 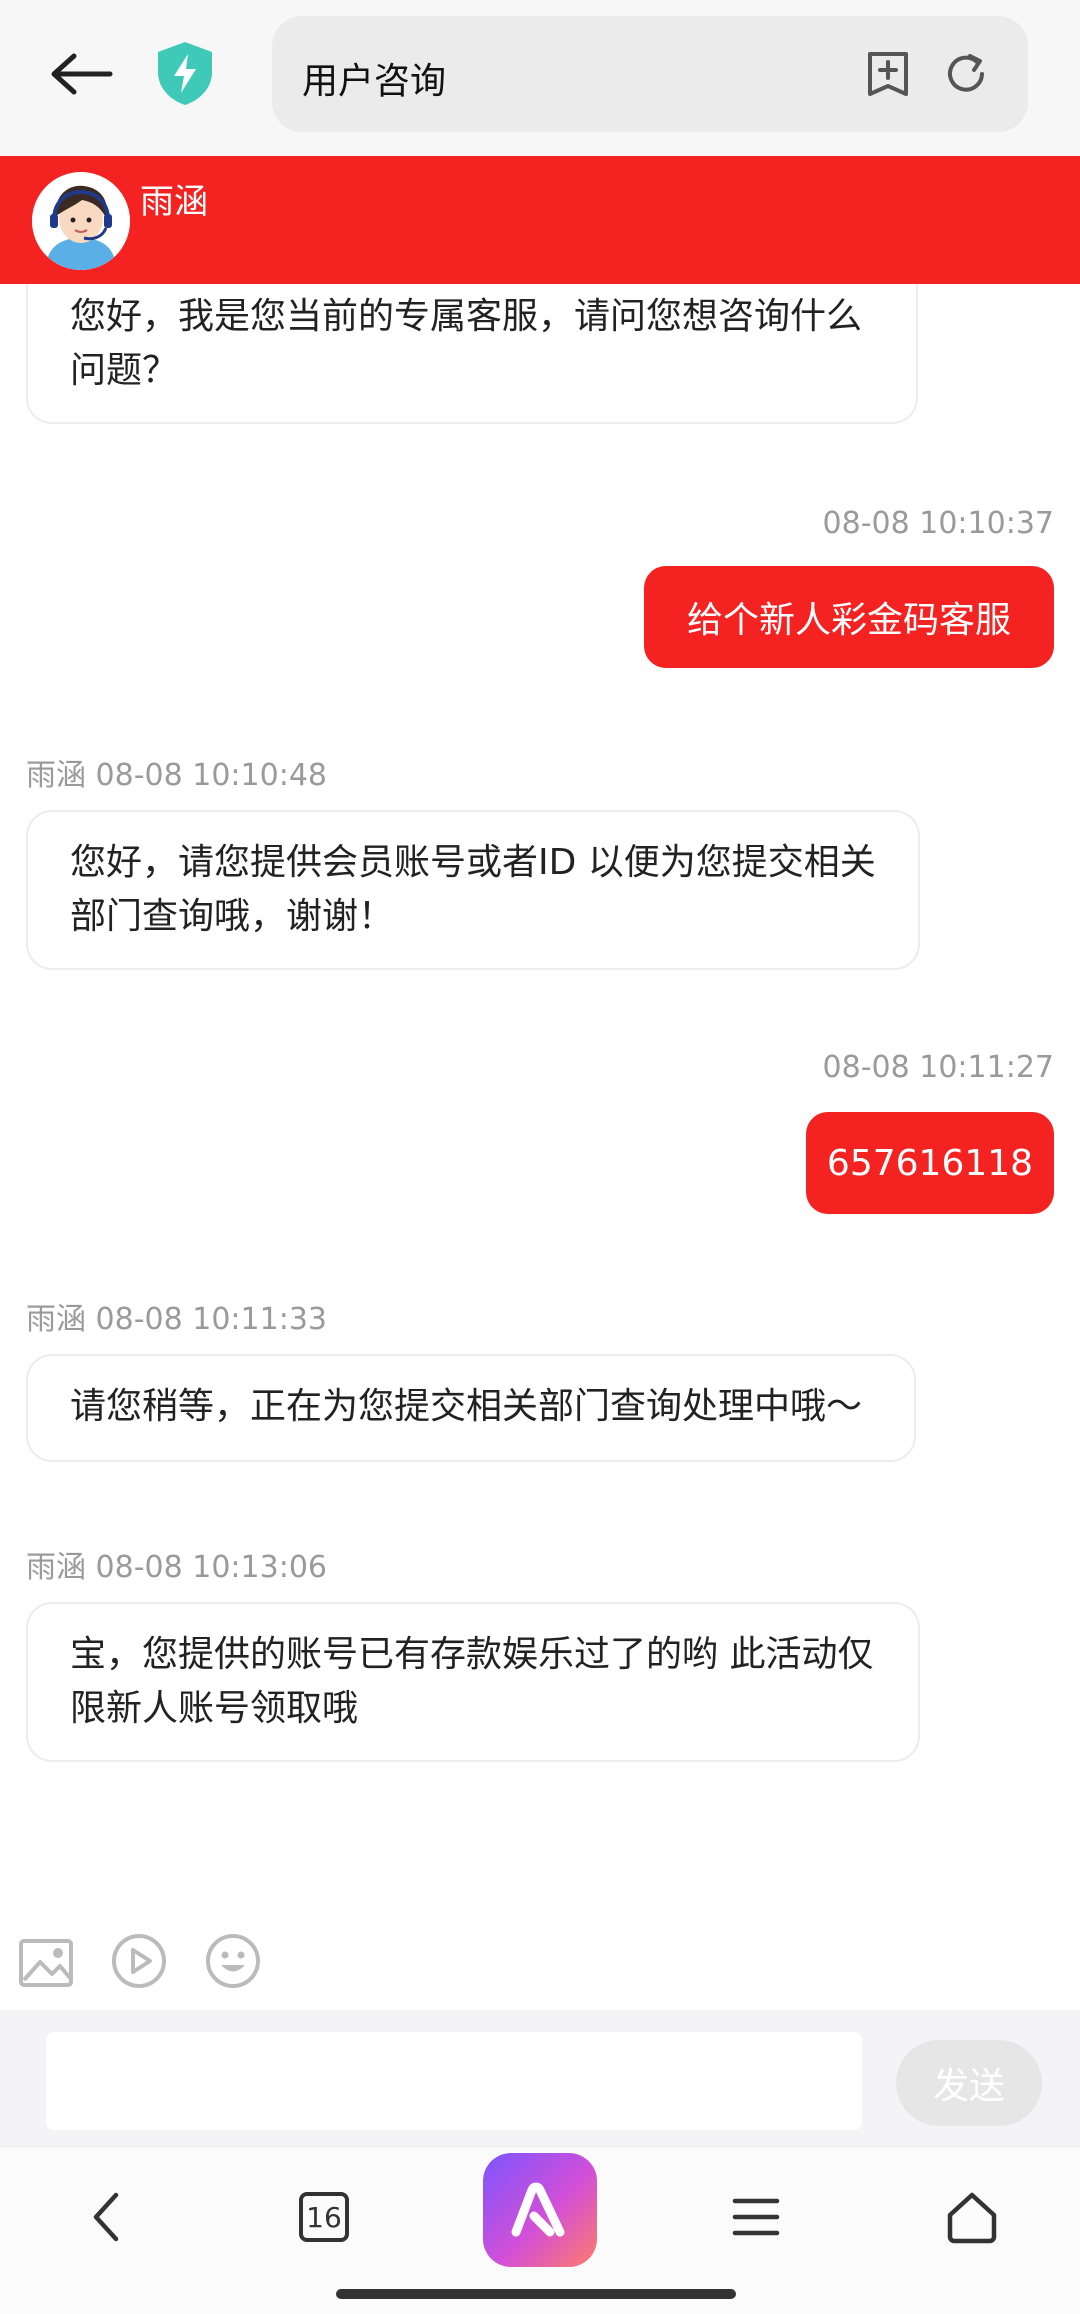 I want to click on message-text: 您好，请您提供会员账号或者ID 以便为您提交相关部门查询哦，谢谢！, so click(x=473, y=889).